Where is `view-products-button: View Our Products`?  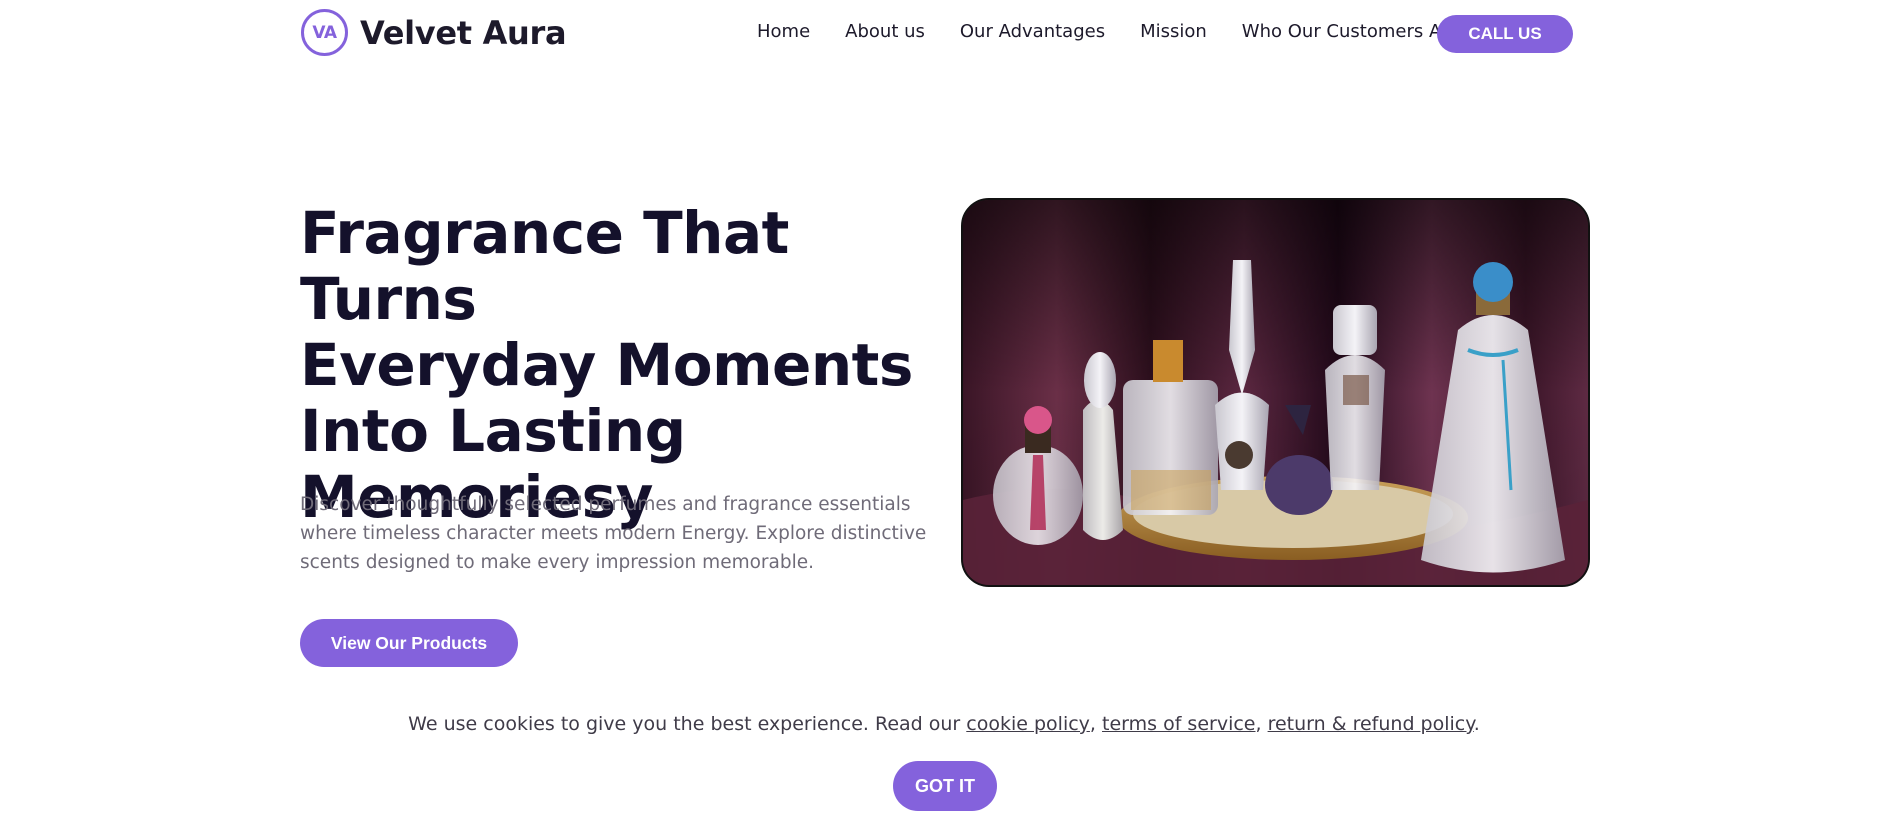 view-products-button: View Our Products is located at coordinates (409, 643).